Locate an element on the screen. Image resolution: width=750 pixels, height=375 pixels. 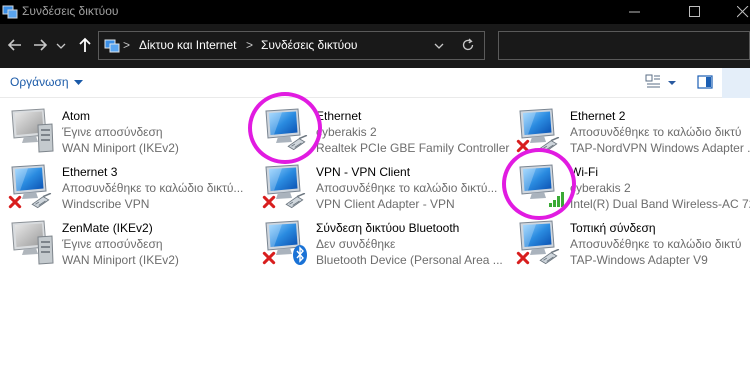
minimize-icon is located at coordinates (634, 12).